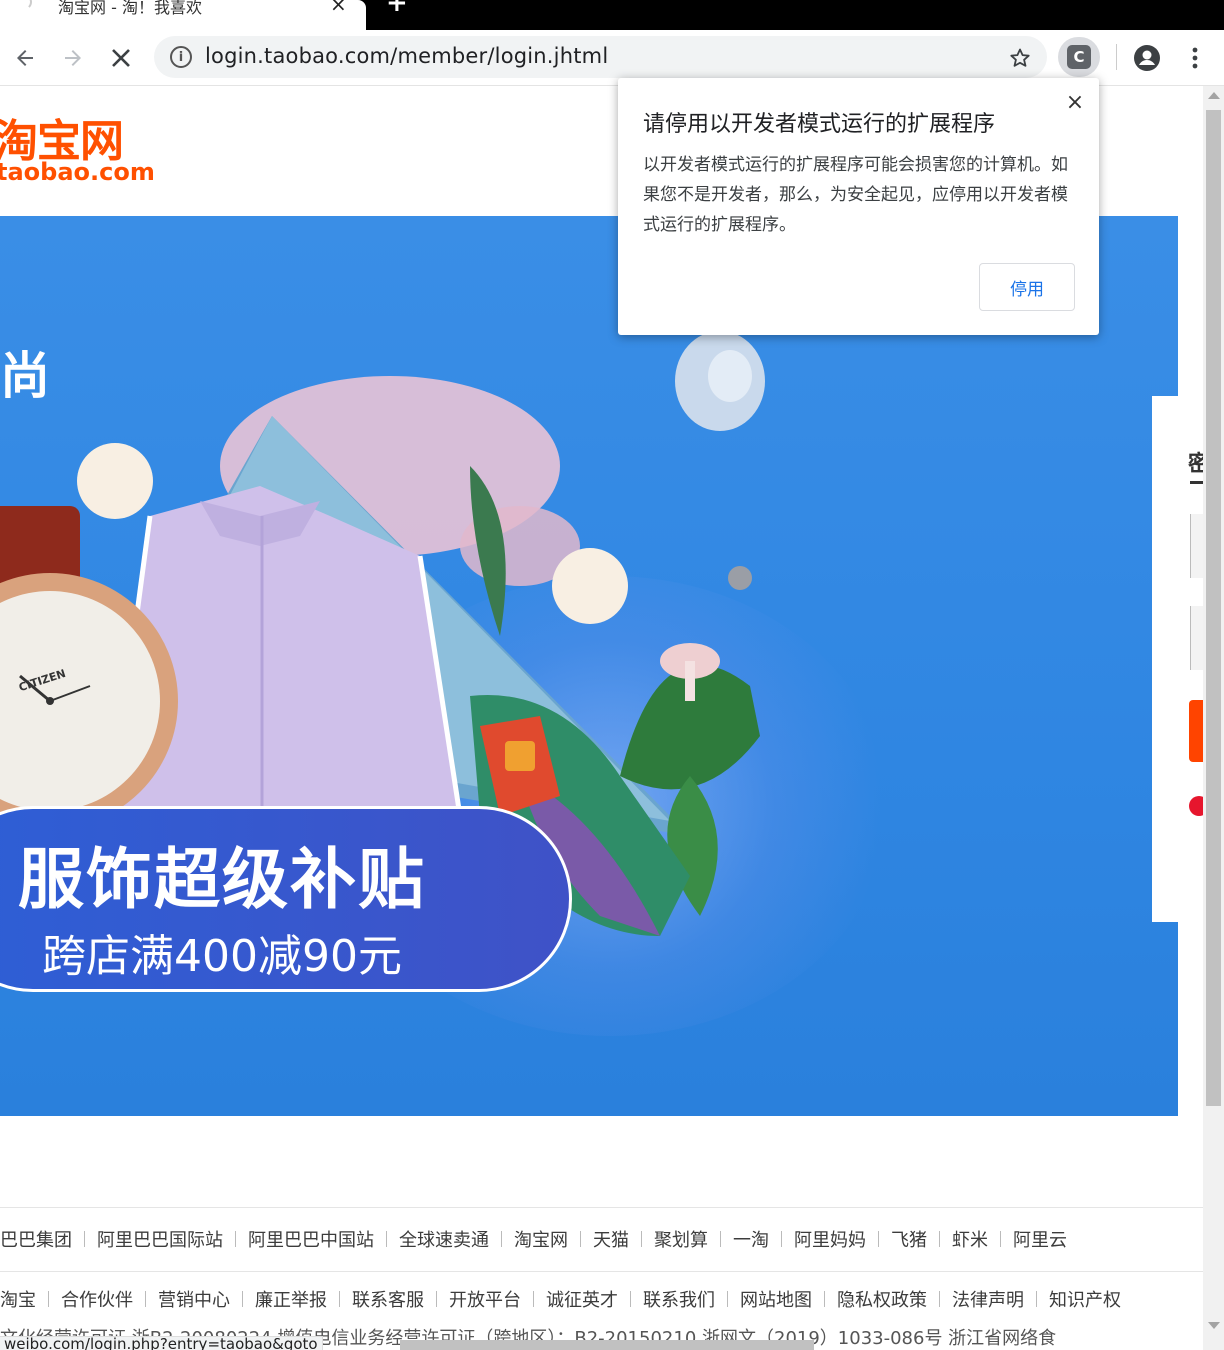 The width and height of the screenshot is (1224, 1350). What do you see at coordinates (611, 1239) in the screenshot?
I see `footer-link: 天猫` at bounding box center [611, 1239].